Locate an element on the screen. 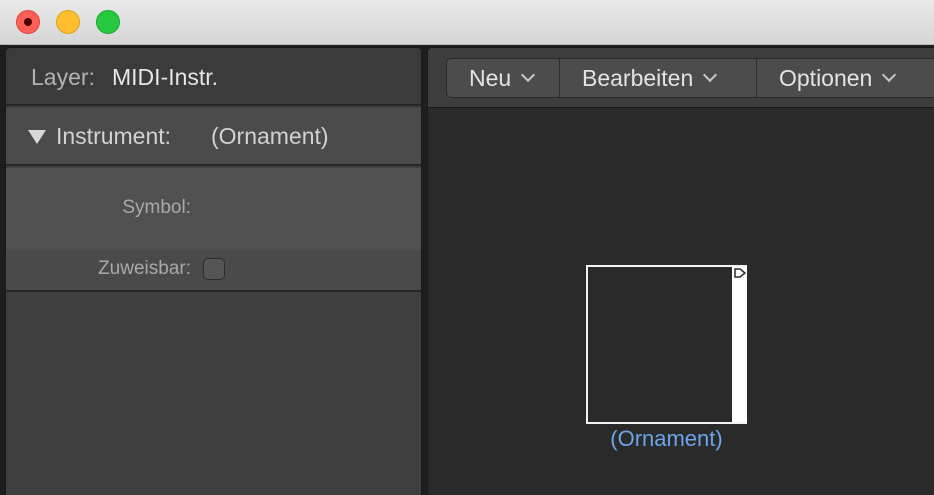  assignable-checkbox is located at coordinates (214, 269).